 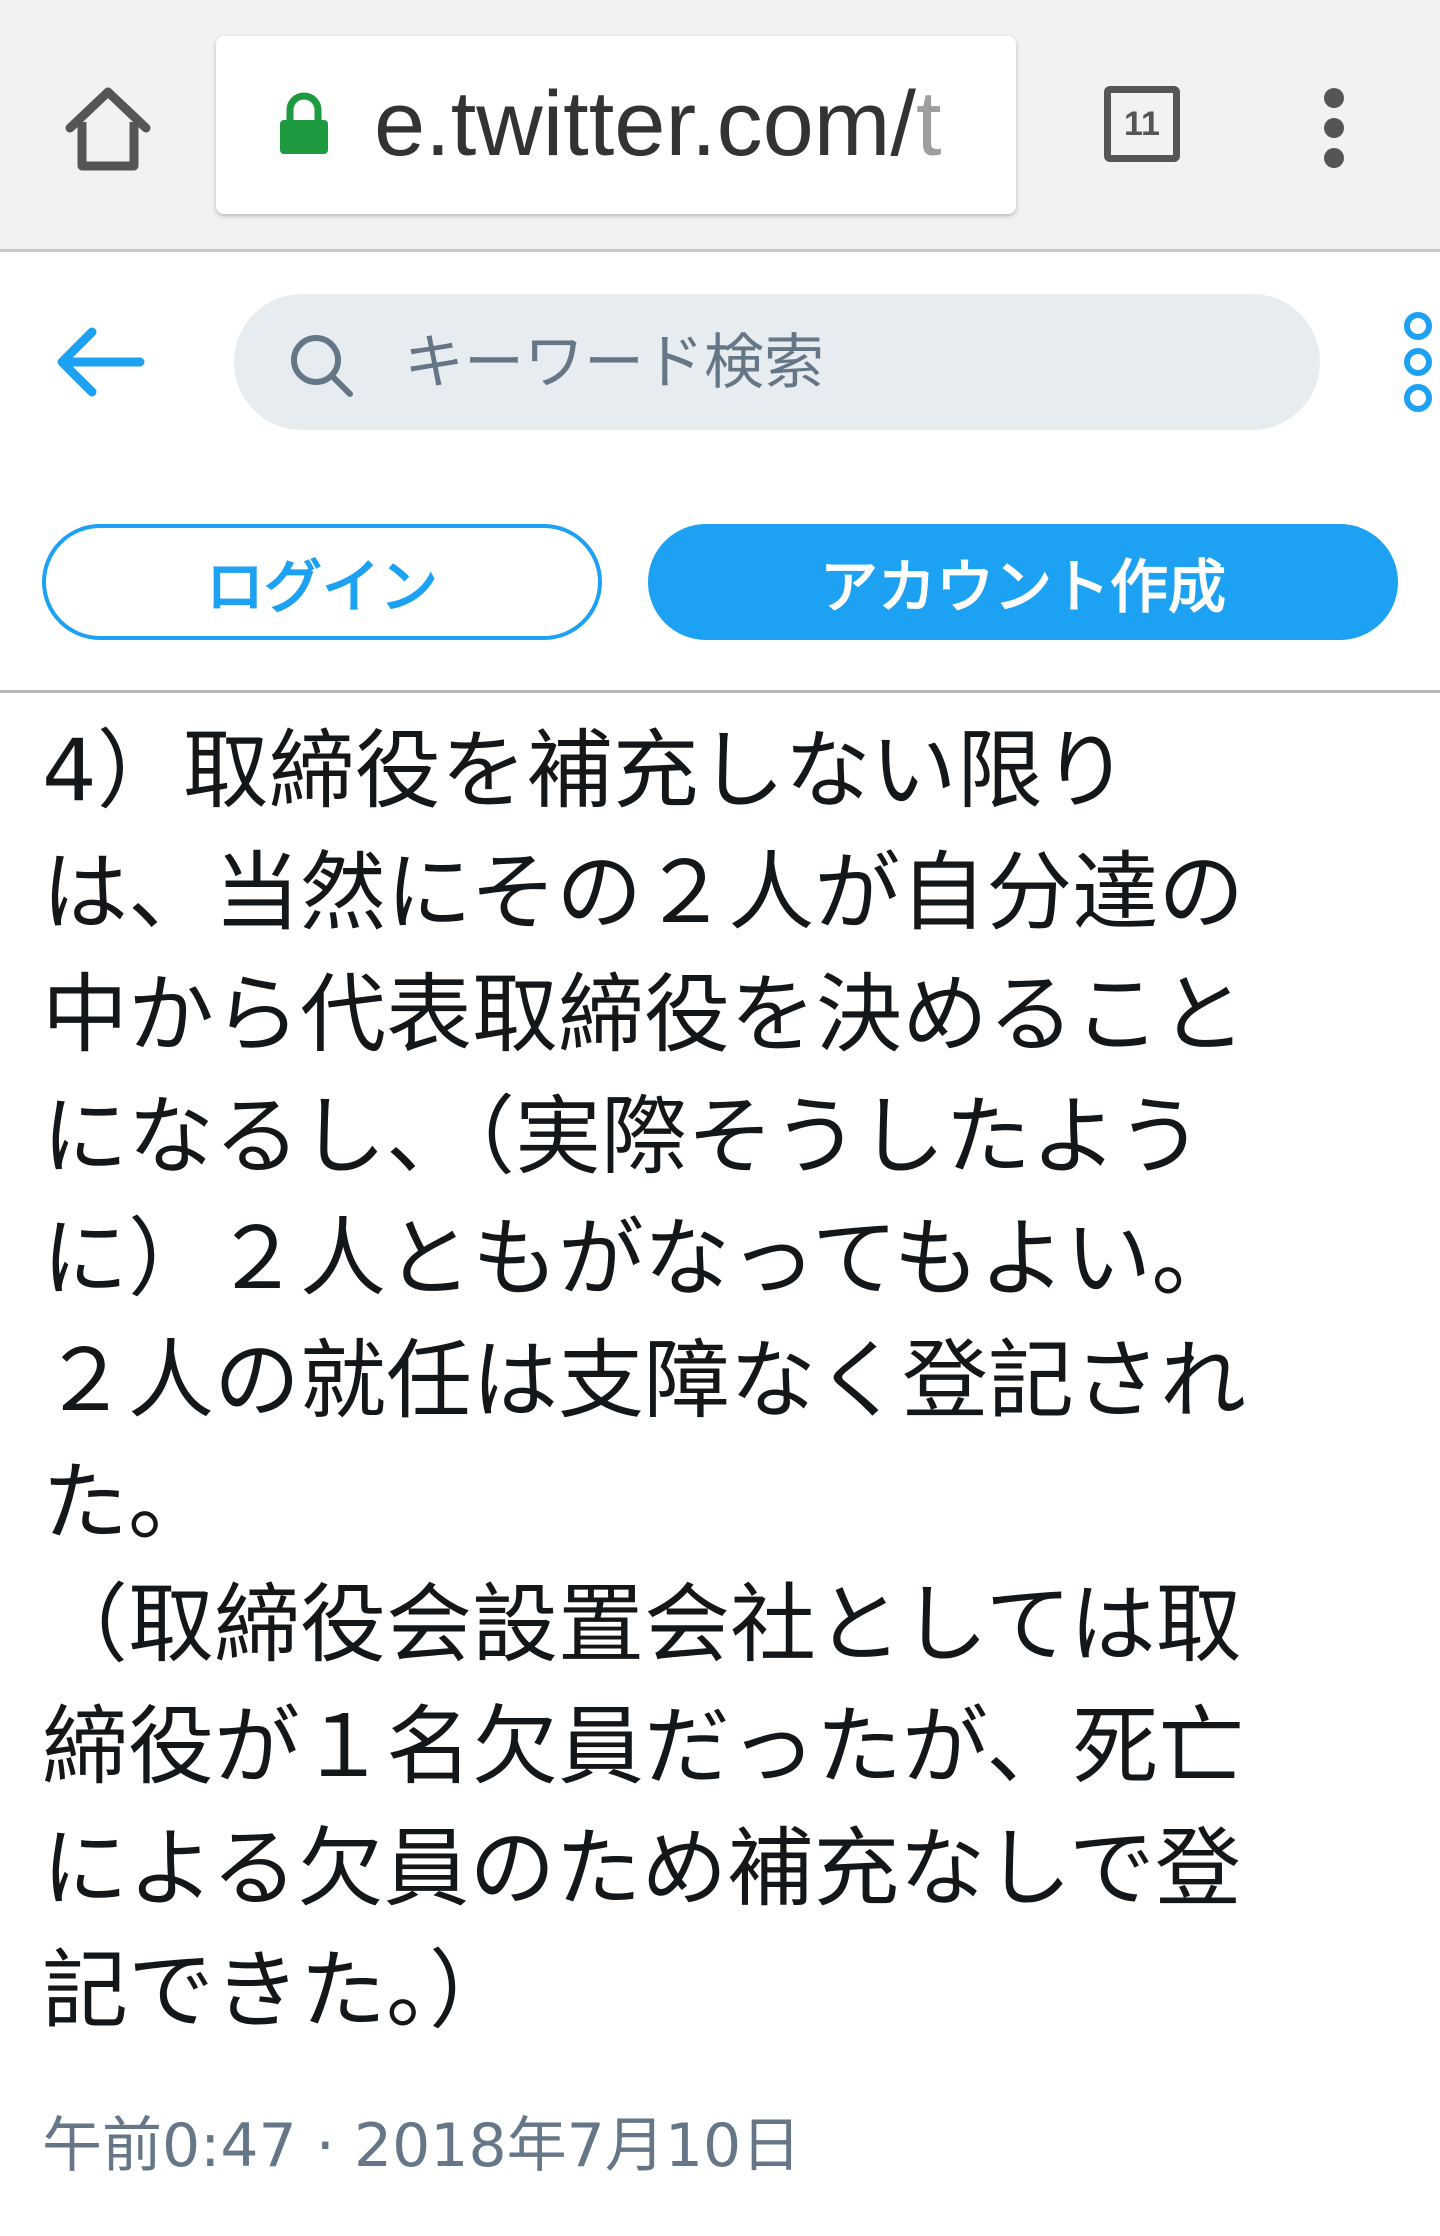 I want to click on tweet-line: た。, so click(x=128, y=1503).